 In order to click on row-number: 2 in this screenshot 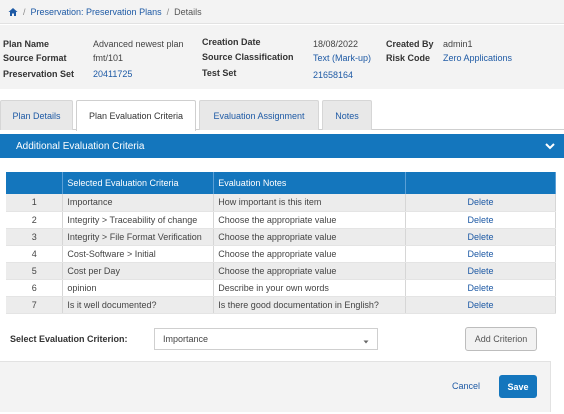, I will do `click(35, 220)`.